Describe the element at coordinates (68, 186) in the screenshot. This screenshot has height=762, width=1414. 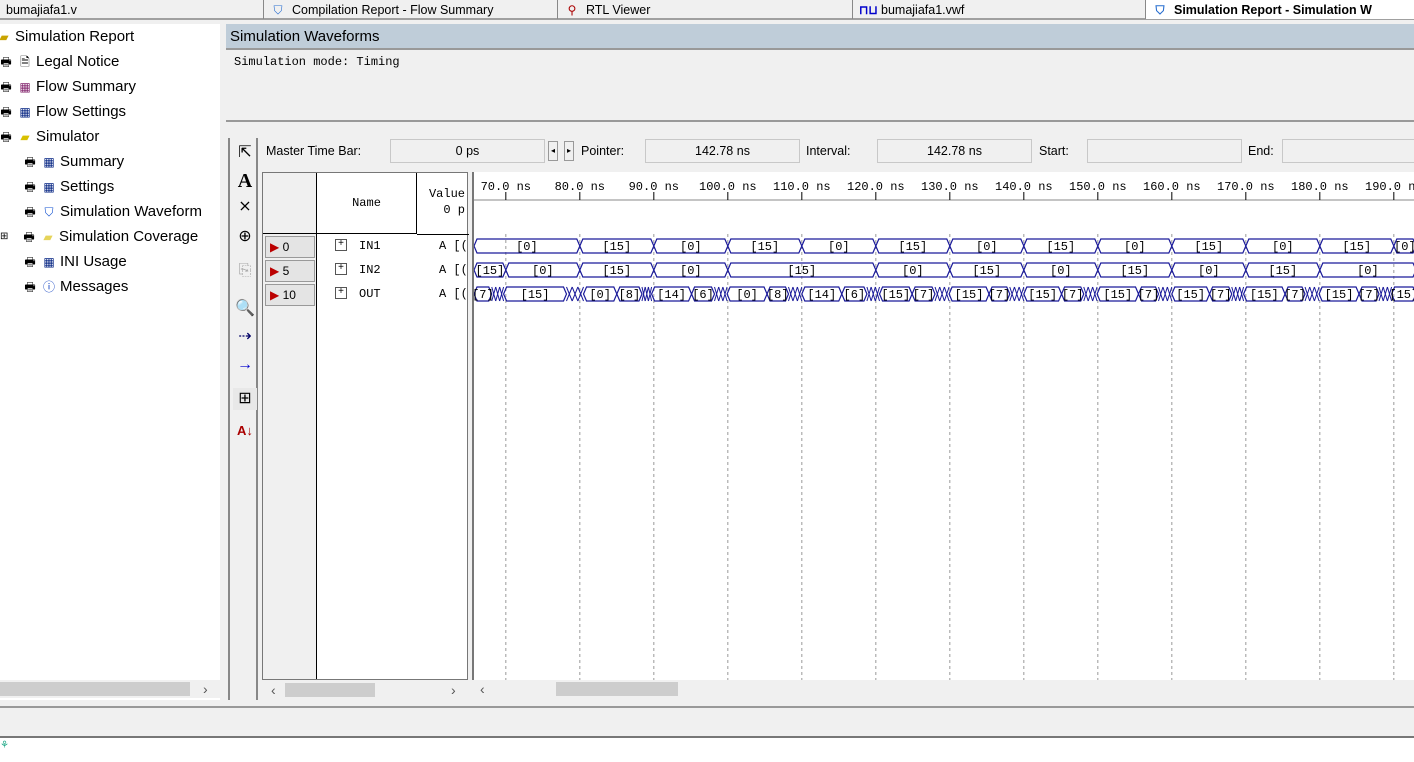
I see `tree-item-settings: 🖶 ▦ Settings` at that location.